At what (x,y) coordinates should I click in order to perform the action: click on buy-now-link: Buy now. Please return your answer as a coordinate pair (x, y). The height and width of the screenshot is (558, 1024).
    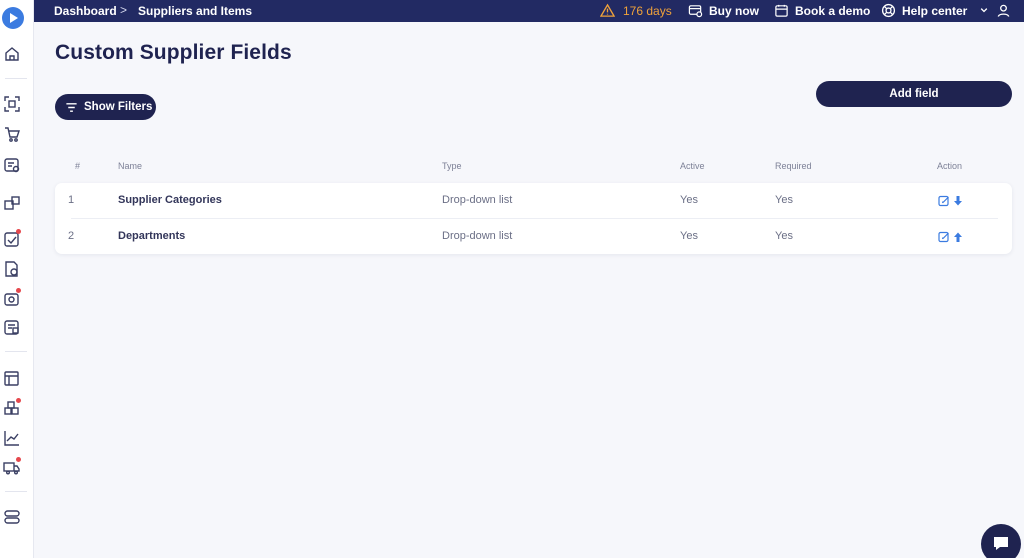
    Looking at the image, I should click on (734, 11).